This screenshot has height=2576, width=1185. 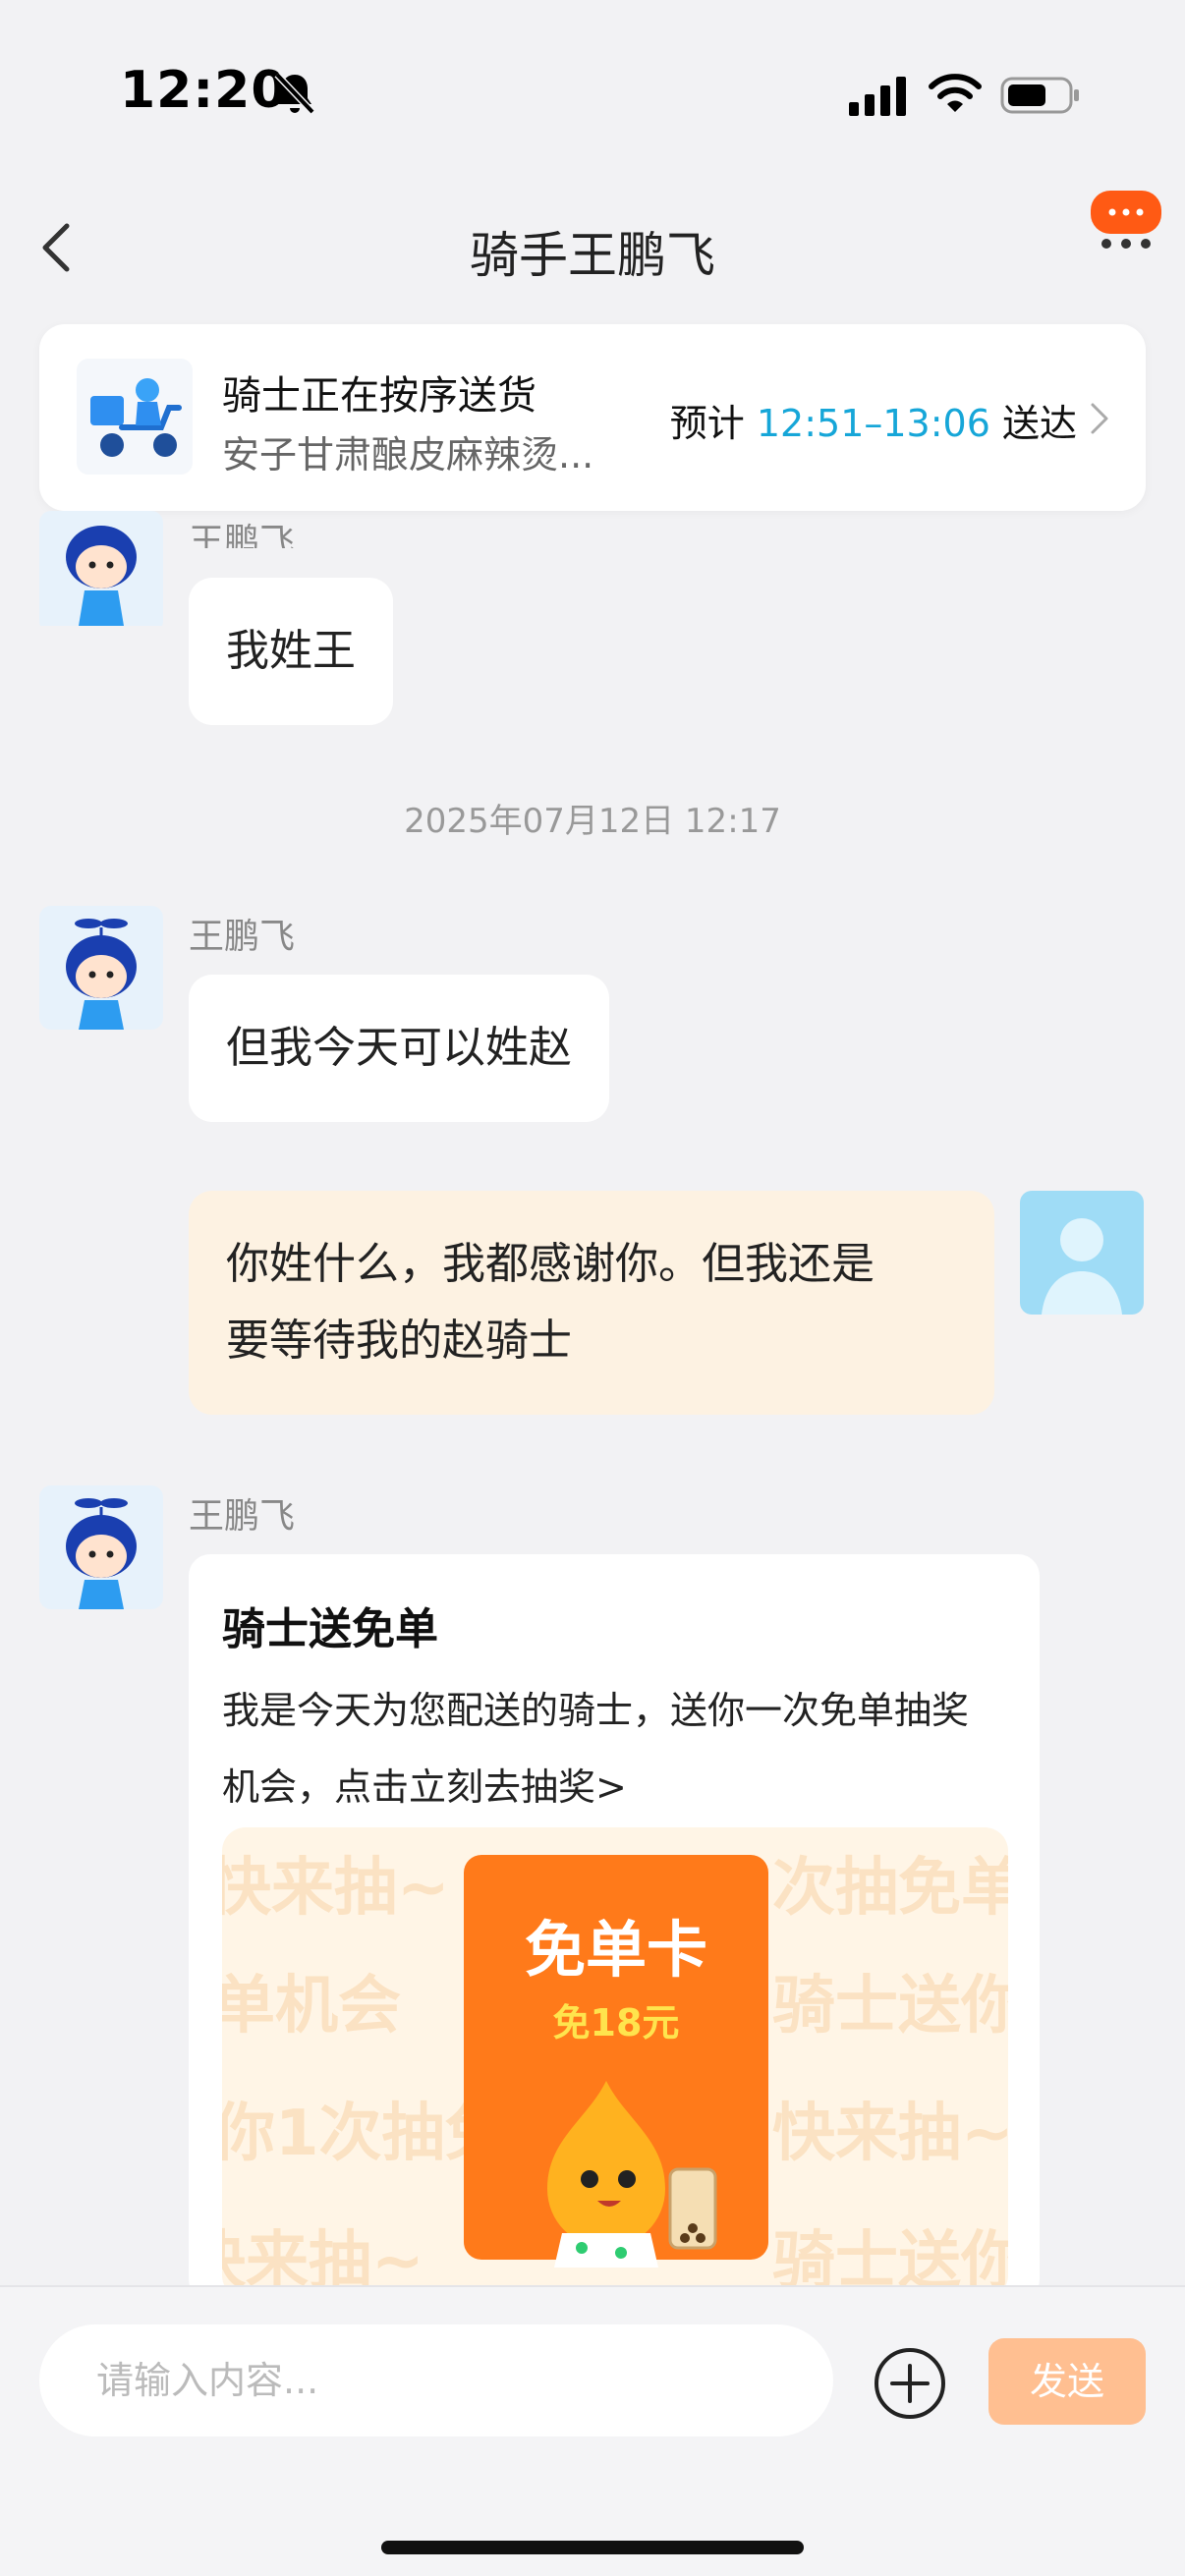 What do you see at coordinates (592, 2547) in the screenshot?
I see `home-indicator` at bounding box center [592, 2547].